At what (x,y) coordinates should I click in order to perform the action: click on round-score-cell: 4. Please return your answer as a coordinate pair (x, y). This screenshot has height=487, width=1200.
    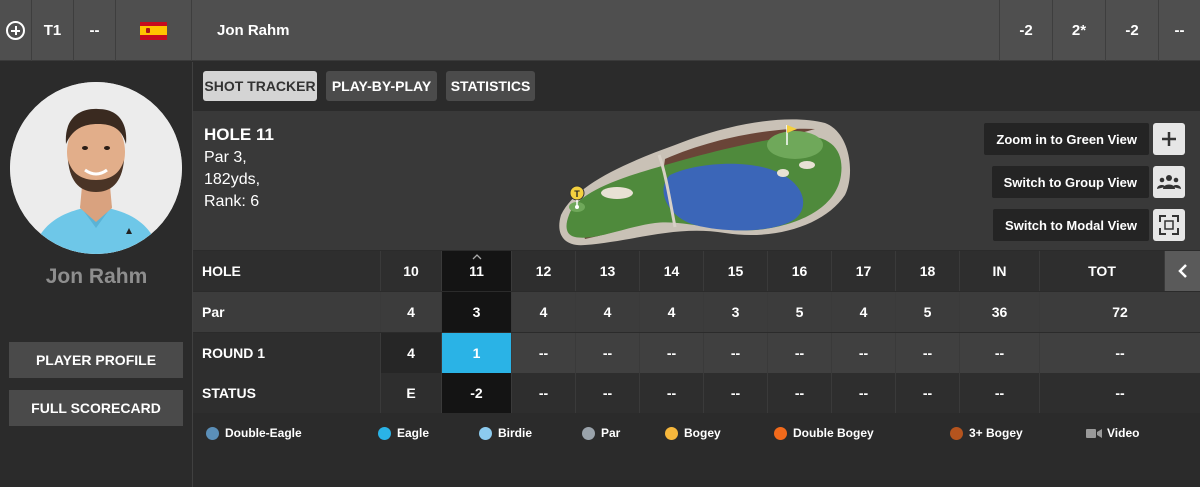
    Looking at the image, I should click on (411, 353).